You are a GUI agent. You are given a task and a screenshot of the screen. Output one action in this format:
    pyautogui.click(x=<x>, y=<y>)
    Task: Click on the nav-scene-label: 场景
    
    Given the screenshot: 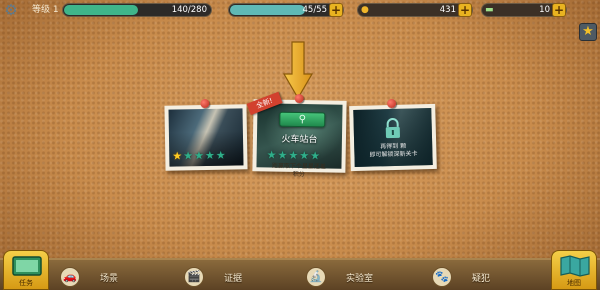 What is the action you would take?
    pyautogui.click(x=109, y=278)
    